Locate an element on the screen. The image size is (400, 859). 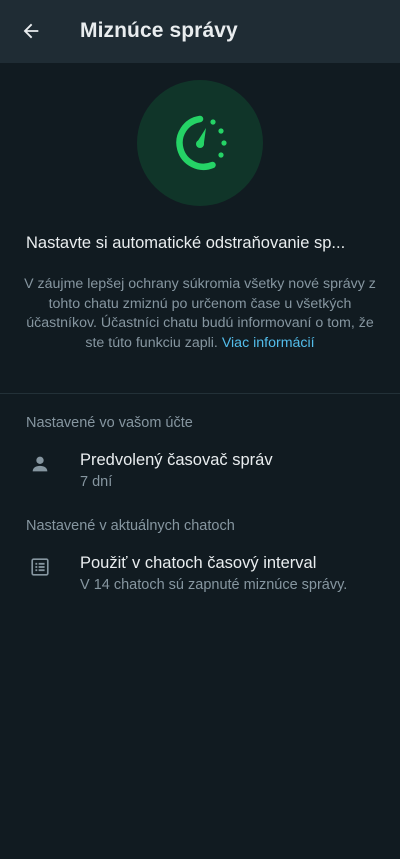
section-label-chats: Nastavené v aktuálnych chatoch is located at coordinates (130, 526).